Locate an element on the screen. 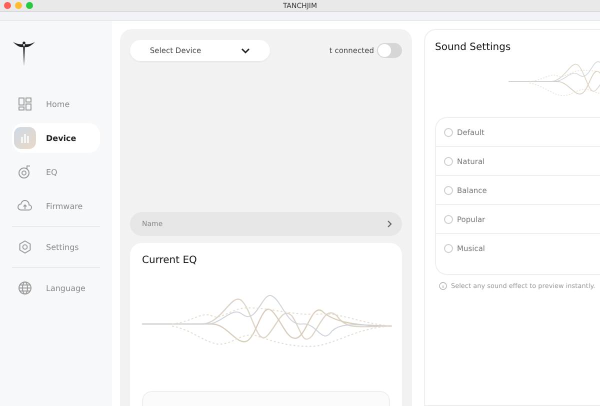 This screenshot has width=600, height=406. chevron-right-icon is located at coordinates (389, 224).